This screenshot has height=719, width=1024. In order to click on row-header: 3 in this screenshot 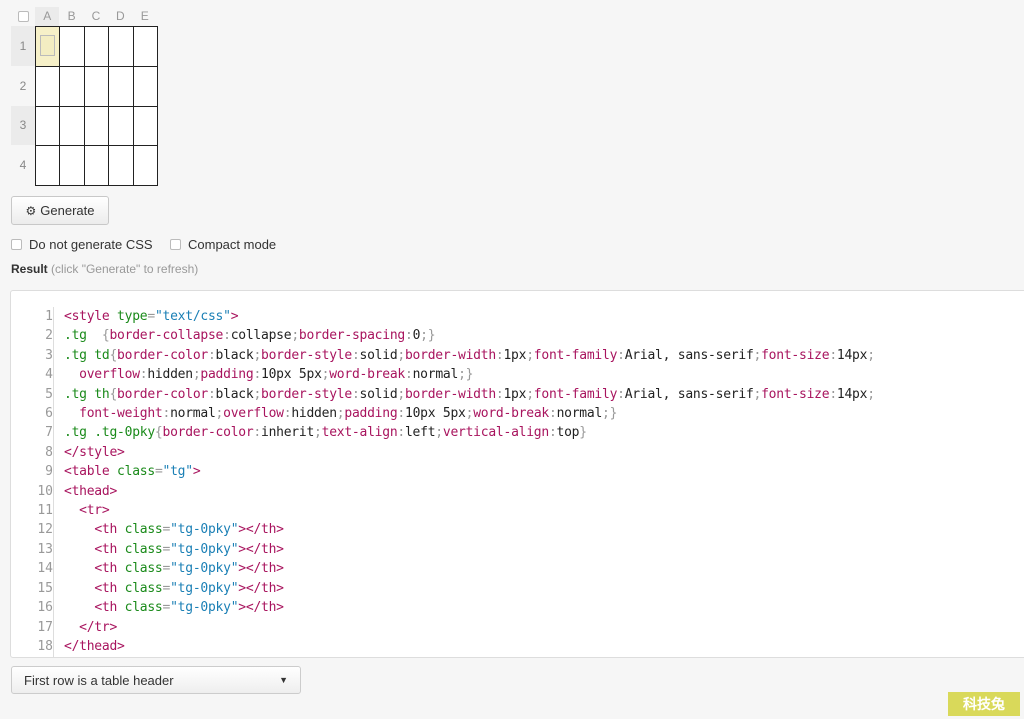, I will do `click(23, 125)`.